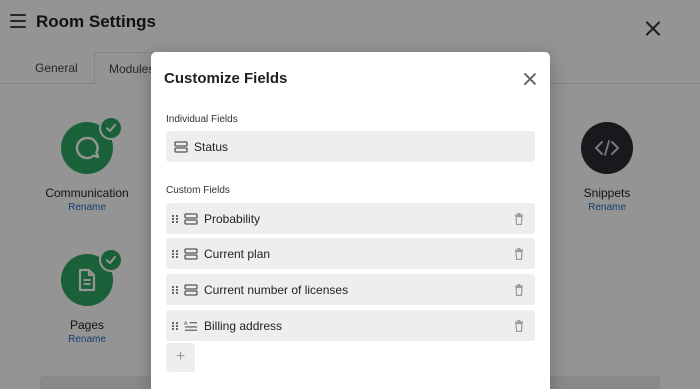 This screenshot has width=700, height=389. I want to click on custom-fields-heading: Custom Fields, so click(198, 190).